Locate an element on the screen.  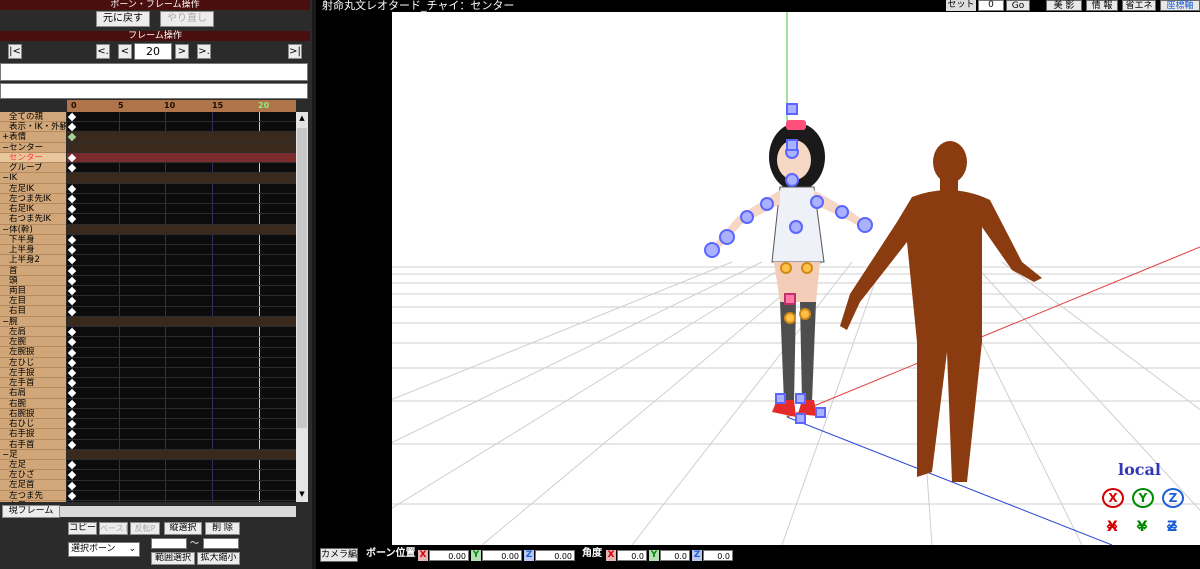
bone-list-item: −IK is located at coordinates (33, 178).